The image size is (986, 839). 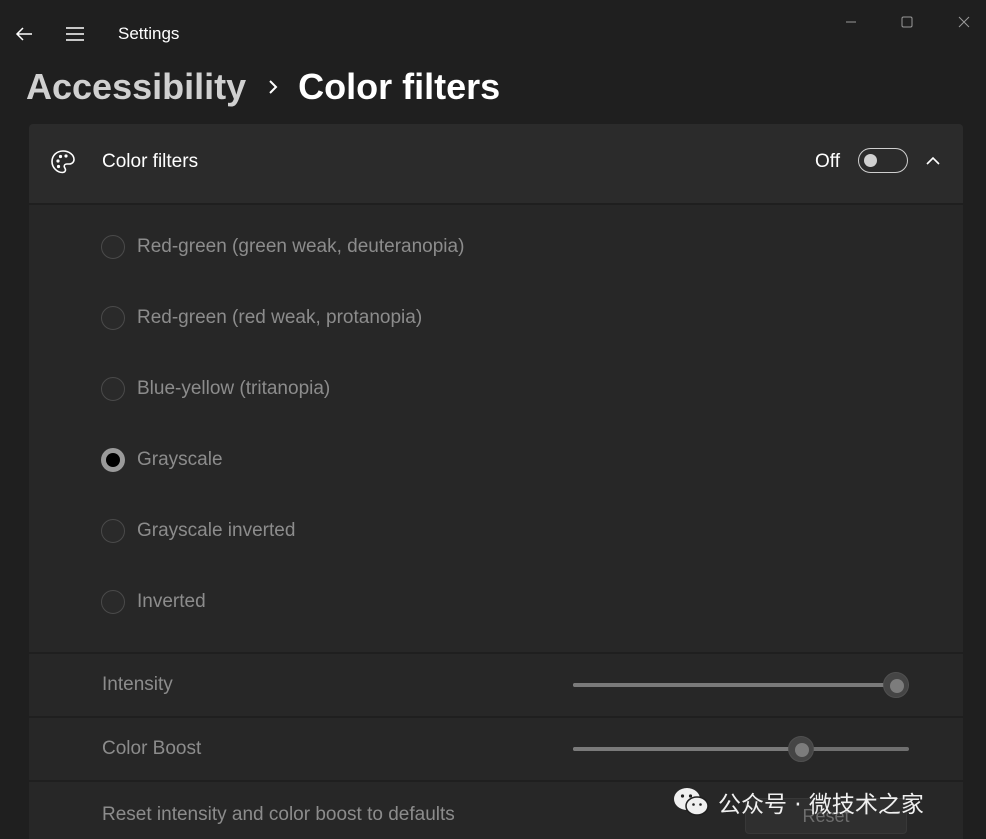 I want to click on watermark: 公众号 · 微技术之家, so click(x=798, y=802).